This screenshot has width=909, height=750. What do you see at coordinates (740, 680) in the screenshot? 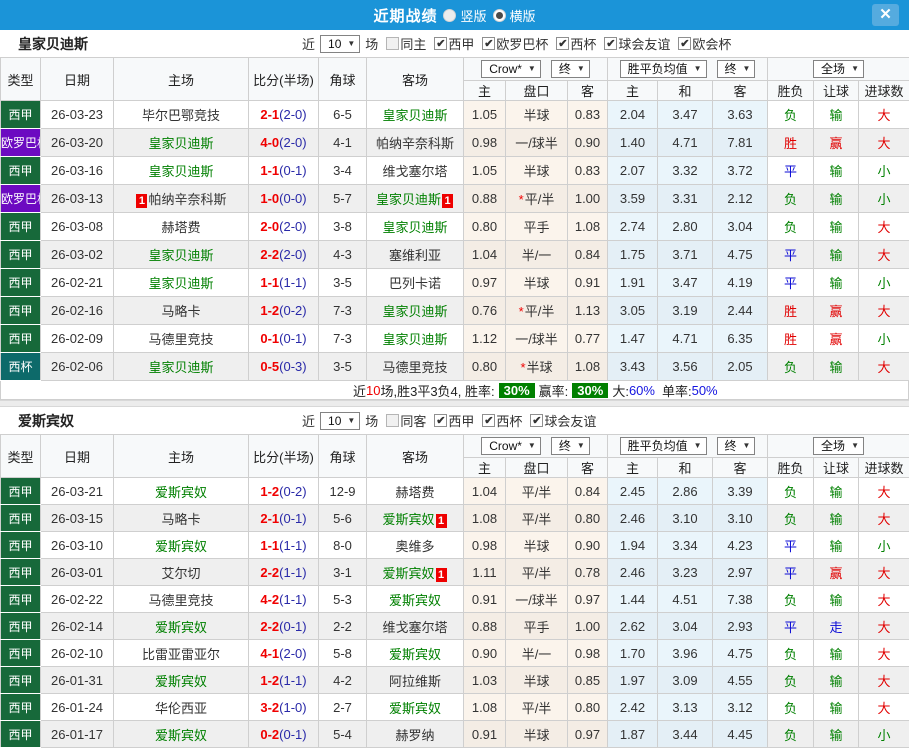
I see `odds-away: 4.55` at bounding box center [740, 680].